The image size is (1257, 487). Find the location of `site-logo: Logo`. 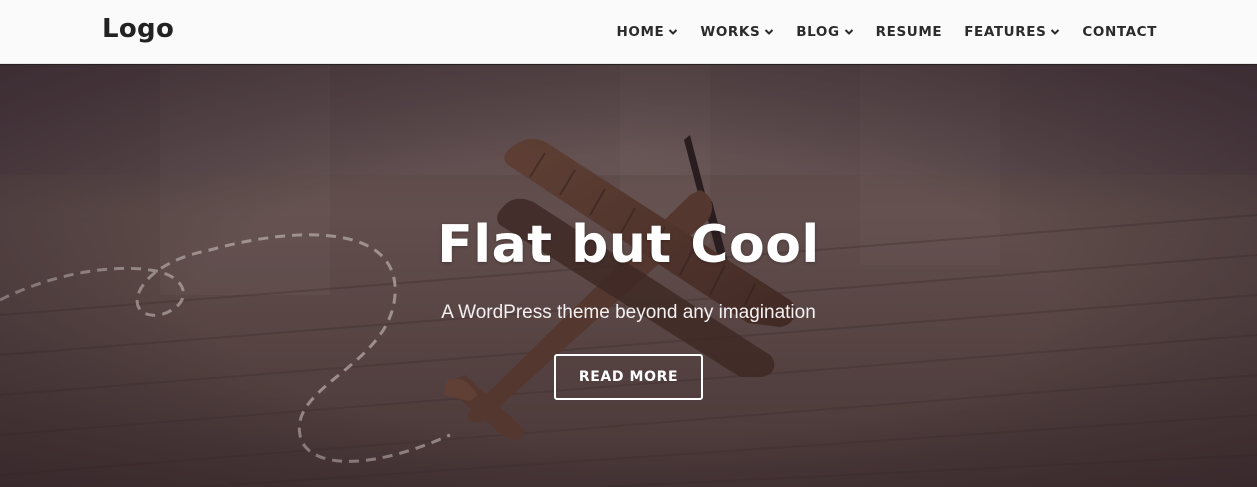

site-logo: Logo is located at coordinates (138, 29).